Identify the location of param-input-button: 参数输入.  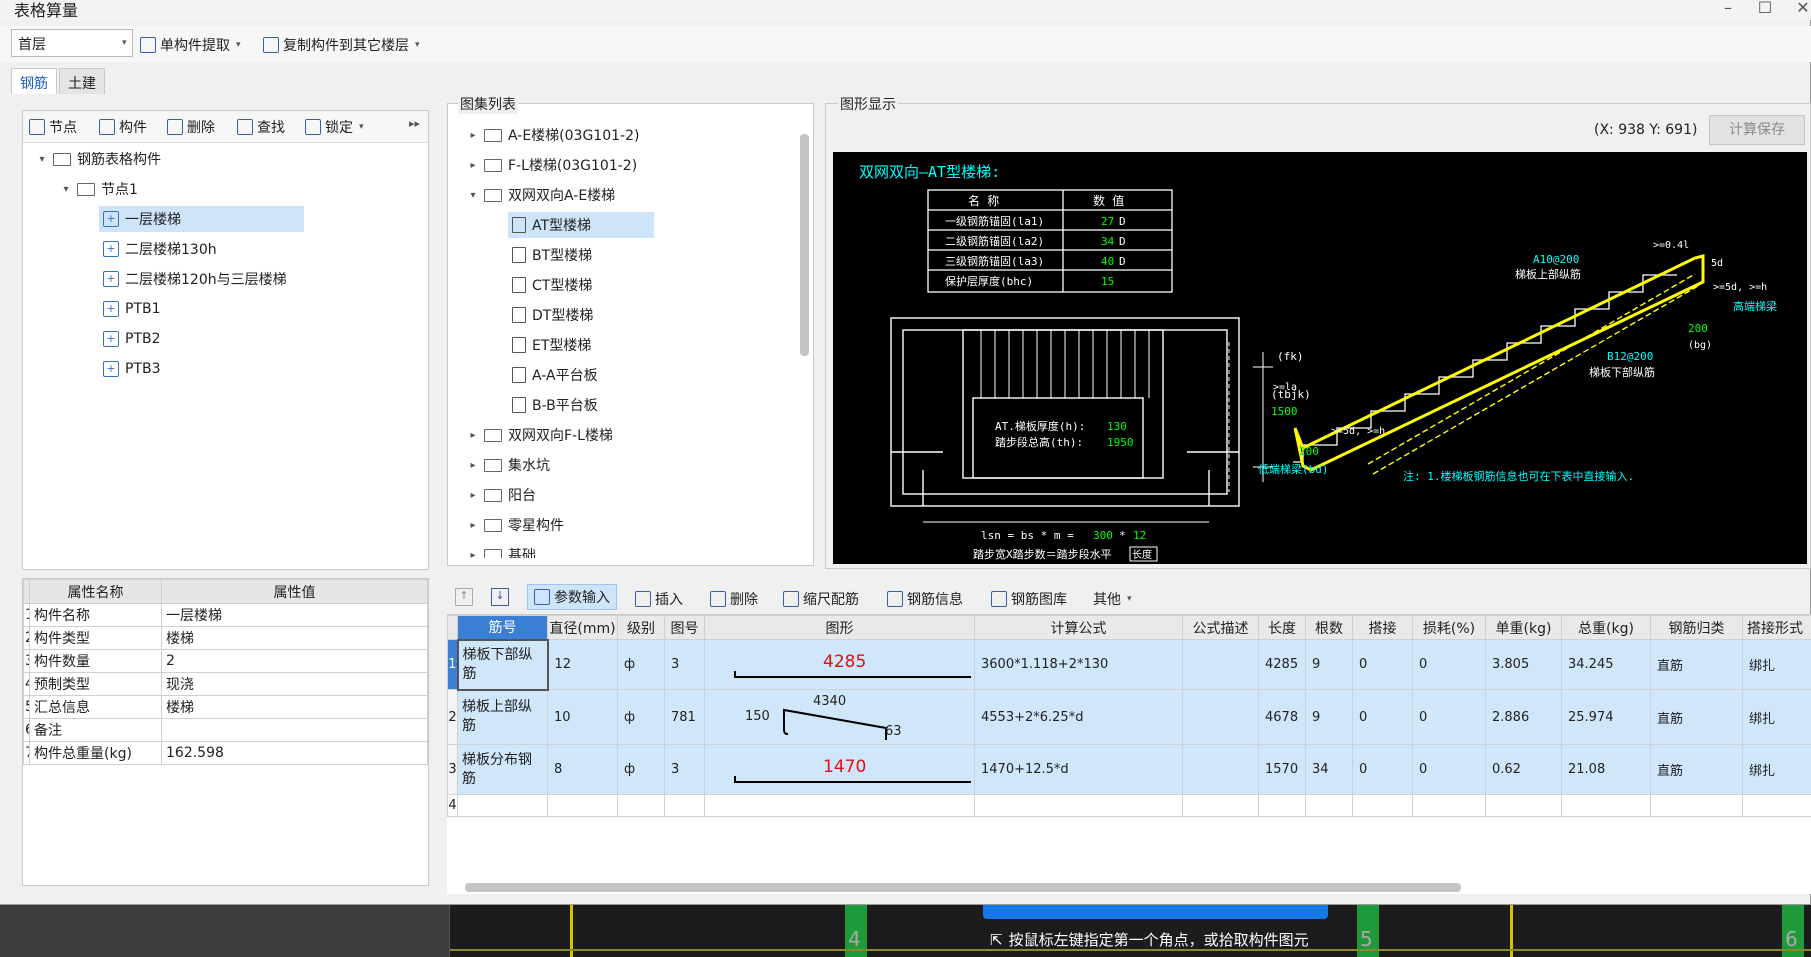
(572, 597).